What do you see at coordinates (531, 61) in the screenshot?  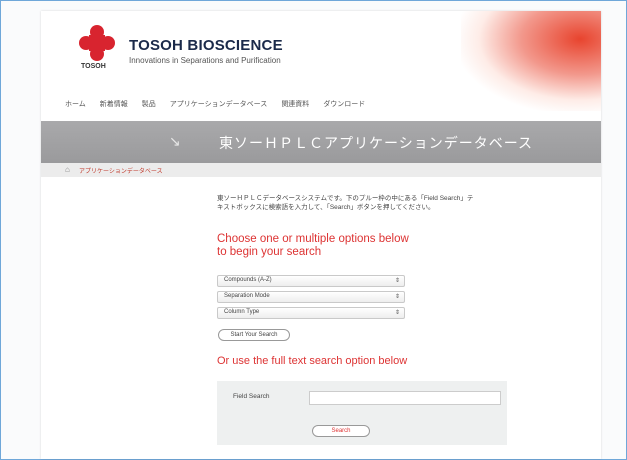 I see `header-decoration` at bounding box center [531, 61].